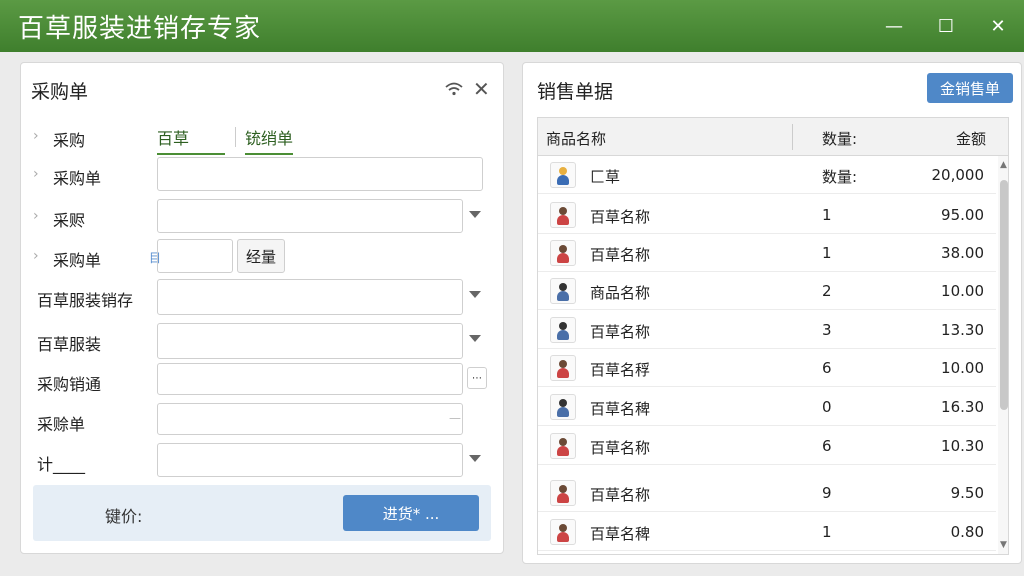 The height and width of the screenshot is (576, 1024). Describe the element at coordinates (310, 216) in the screenshot. I see `caizhi-select` at that location.